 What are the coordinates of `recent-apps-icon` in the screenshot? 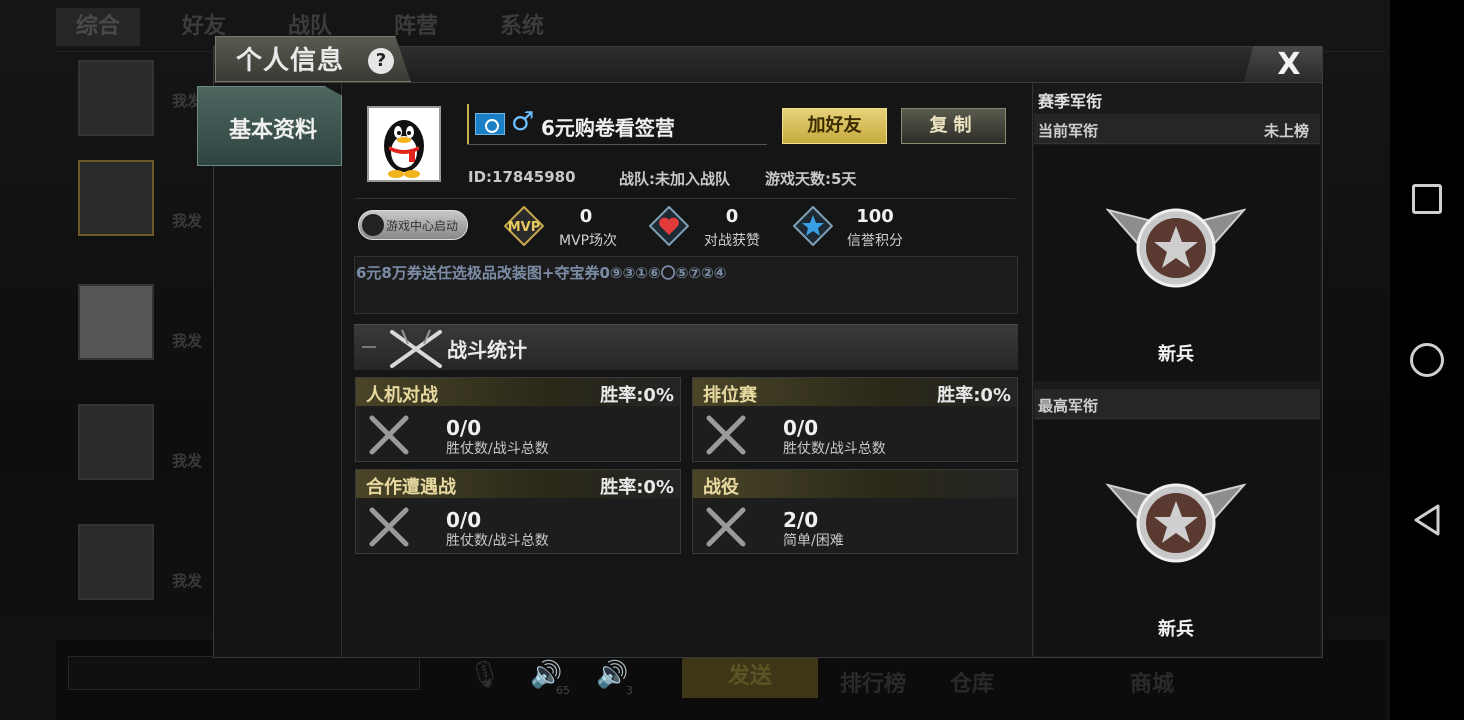 It's located at (1427, 199).